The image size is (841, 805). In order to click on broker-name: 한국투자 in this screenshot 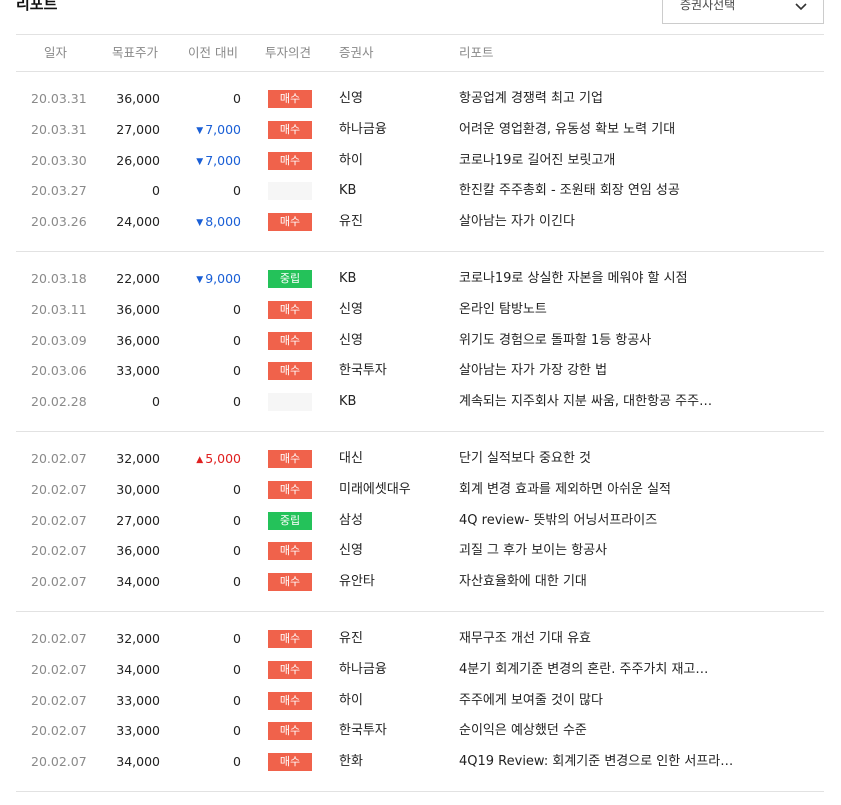, I will do `click(363, 370)`.